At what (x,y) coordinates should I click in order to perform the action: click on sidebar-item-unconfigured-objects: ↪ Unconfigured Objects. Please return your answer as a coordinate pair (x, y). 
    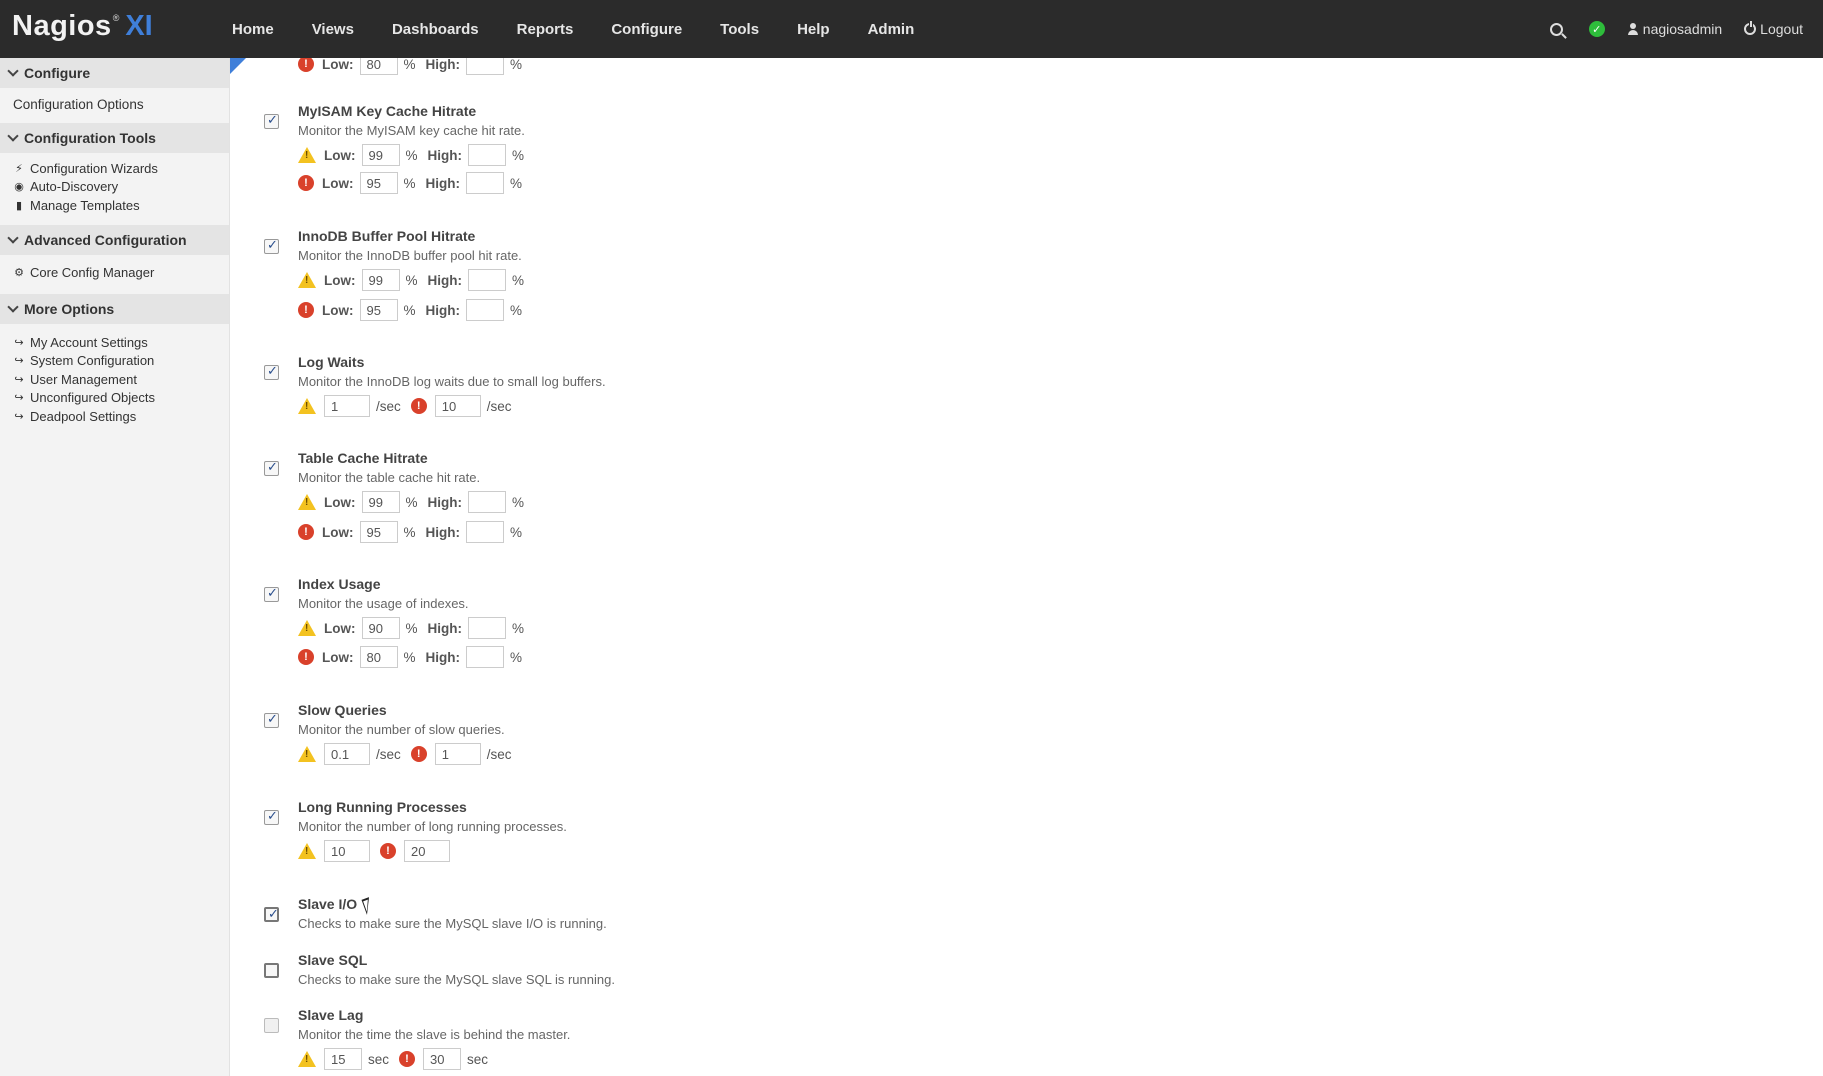
    Looking at the image, I should click on (120, 398).